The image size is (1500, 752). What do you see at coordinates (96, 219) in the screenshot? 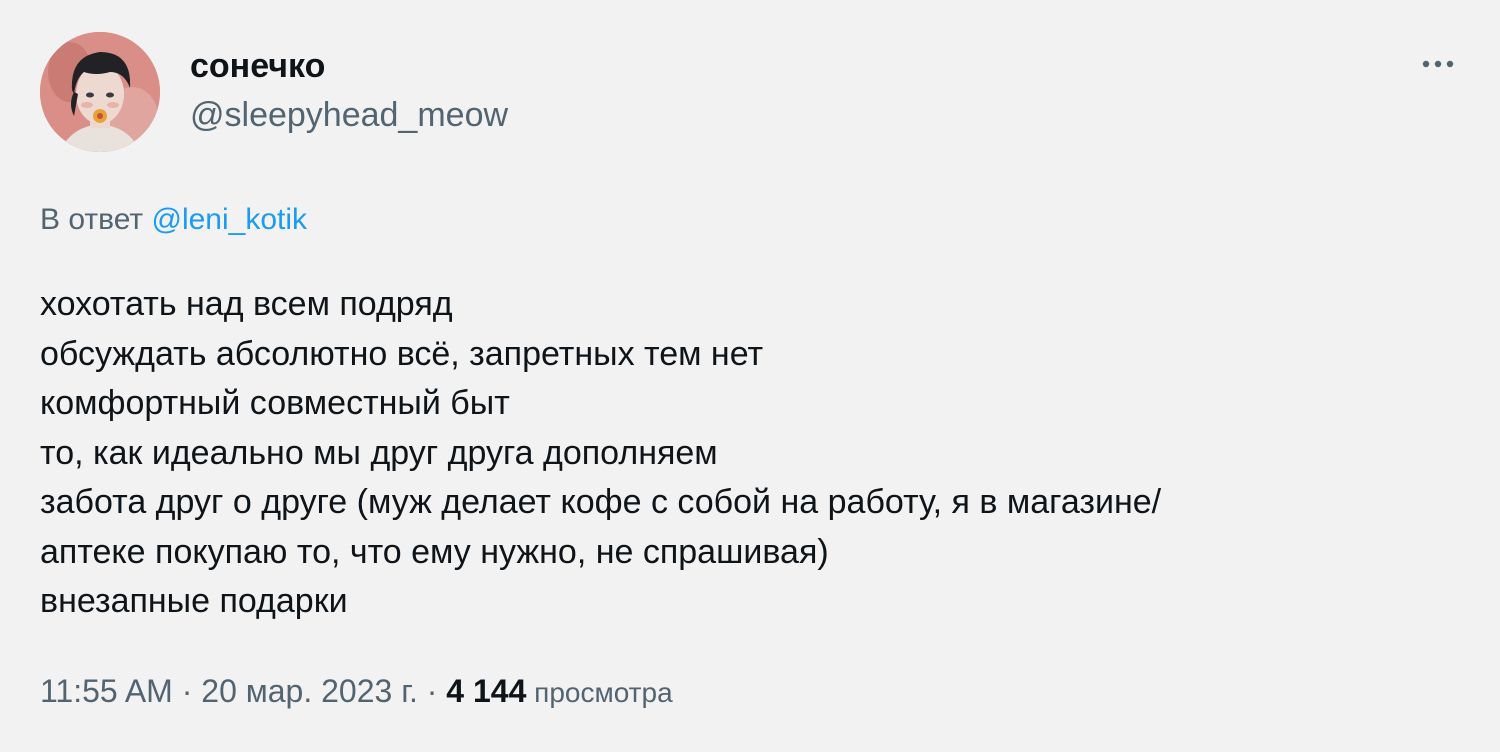
I see `reply-prefix: В ответ` at bounding box center [96, 219].